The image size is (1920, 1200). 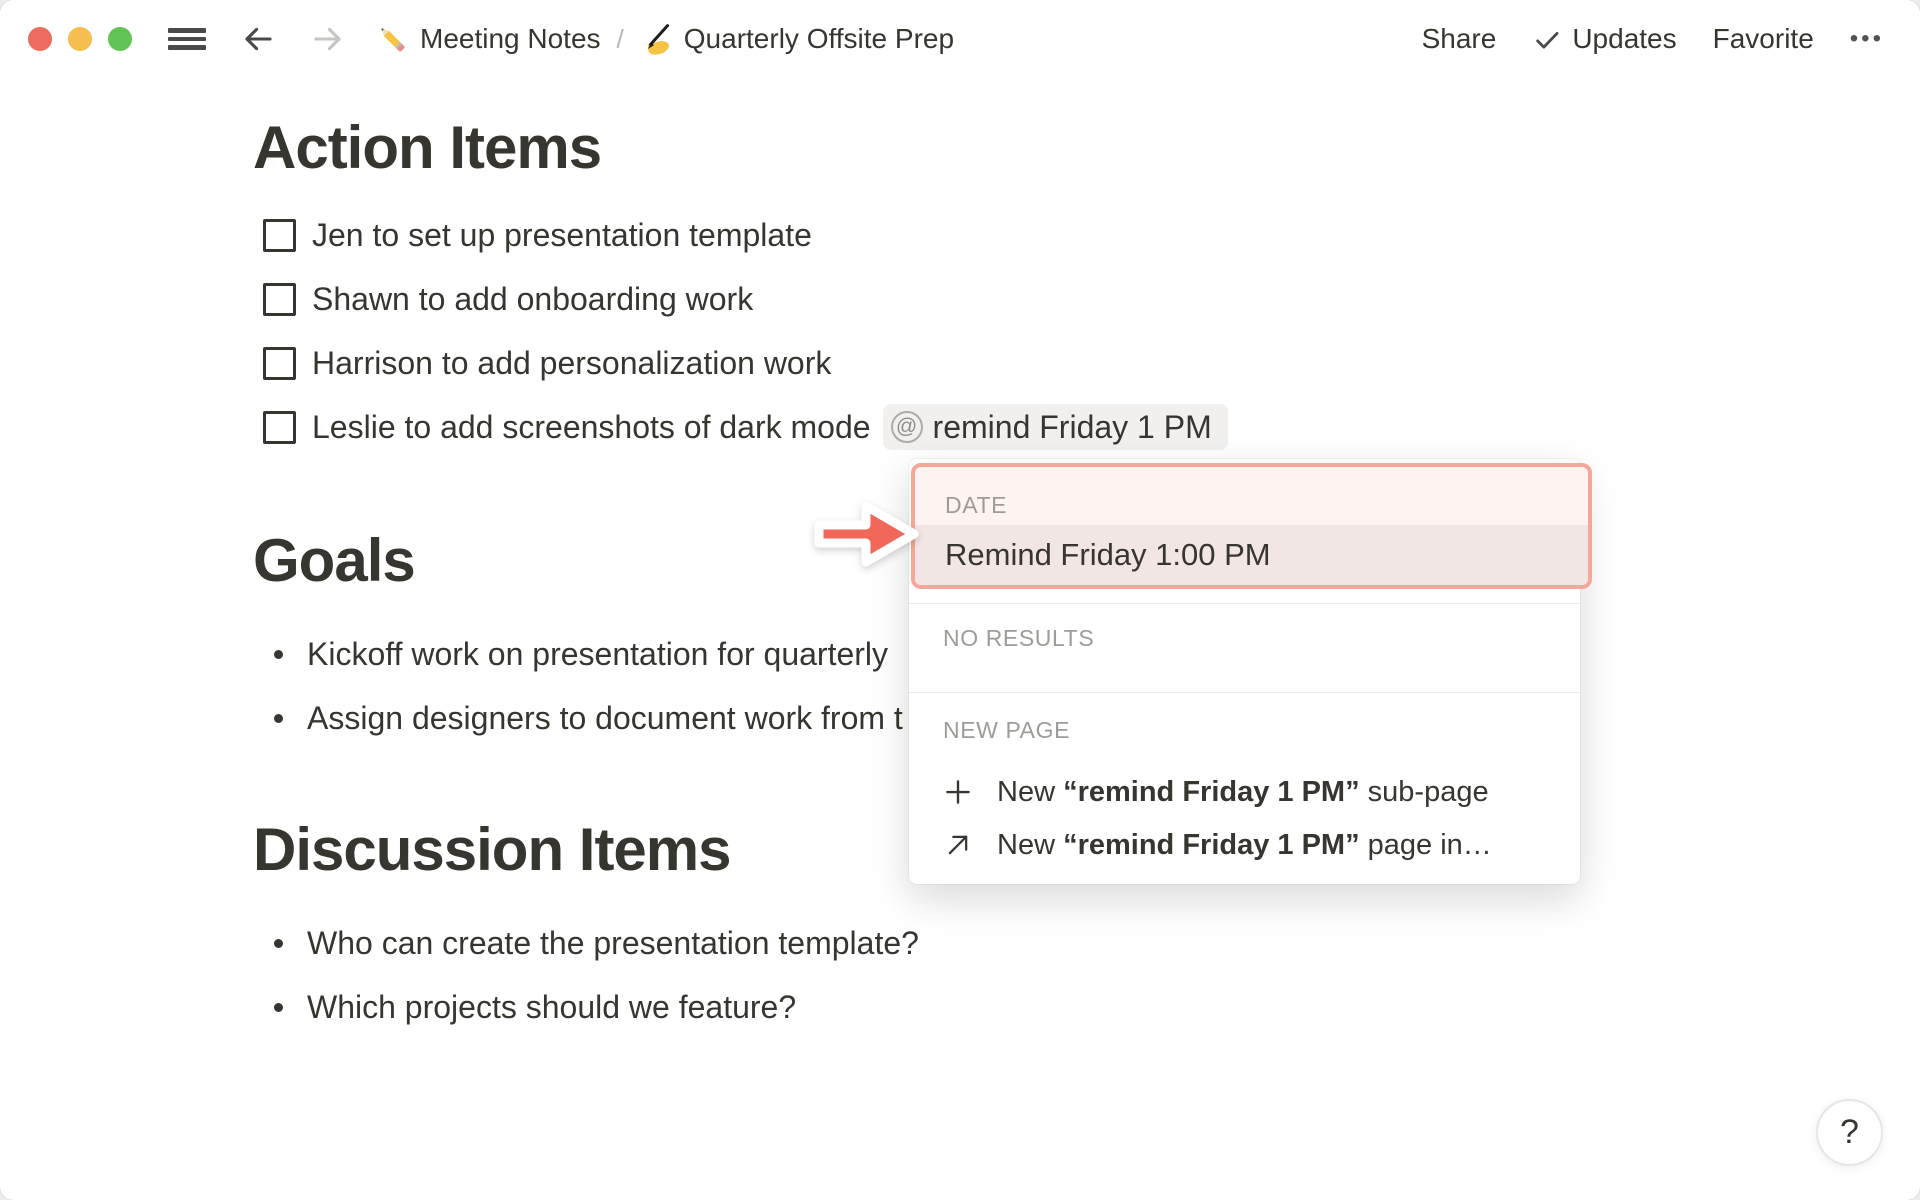 What do you see at coordinates (1019, 638) in the screenshot?
I see `no-results-label: NO RESULTS` at bounding box center [1019, 638].